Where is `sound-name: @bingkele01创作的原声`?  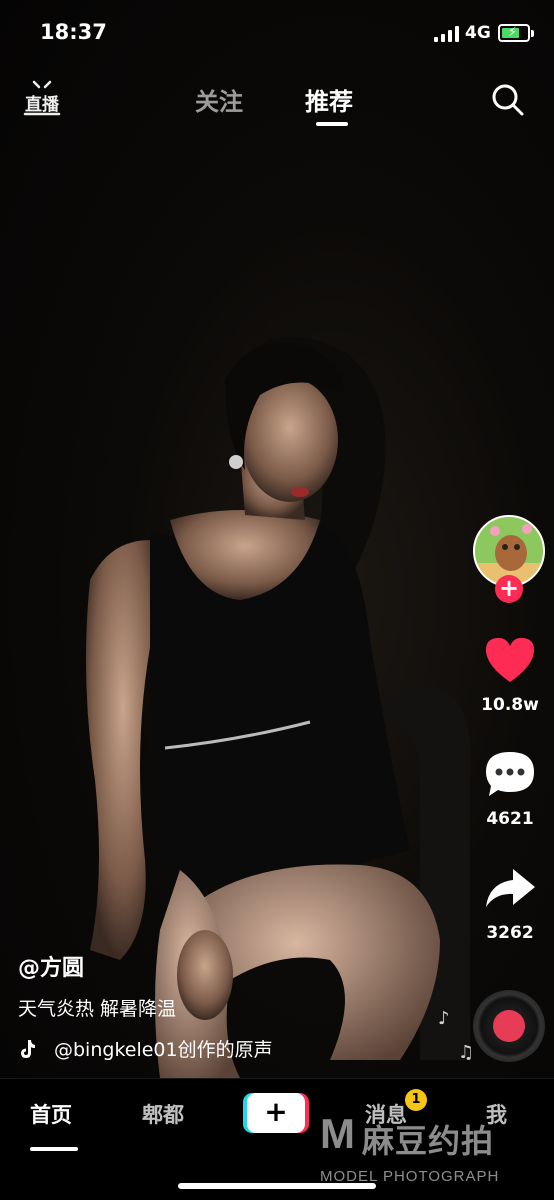 sound-name: @bingkele01创作的原声 is located at coordinates (163, 1050).